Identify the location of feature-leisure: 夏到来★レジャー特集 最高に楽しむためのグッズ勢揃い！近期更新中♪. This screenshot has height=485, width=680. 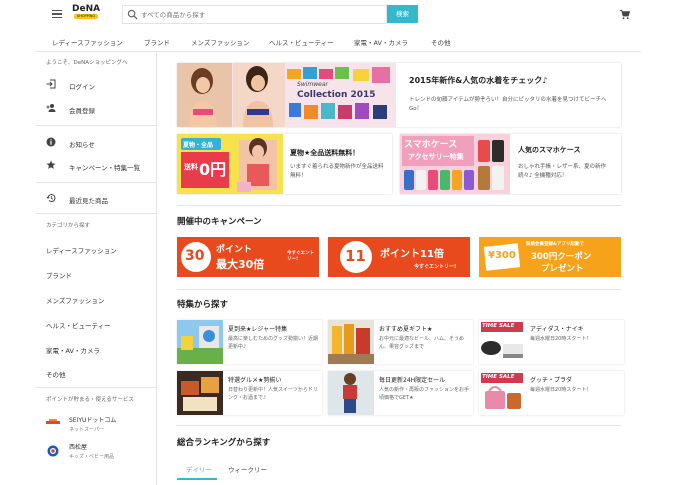
(249, 342).